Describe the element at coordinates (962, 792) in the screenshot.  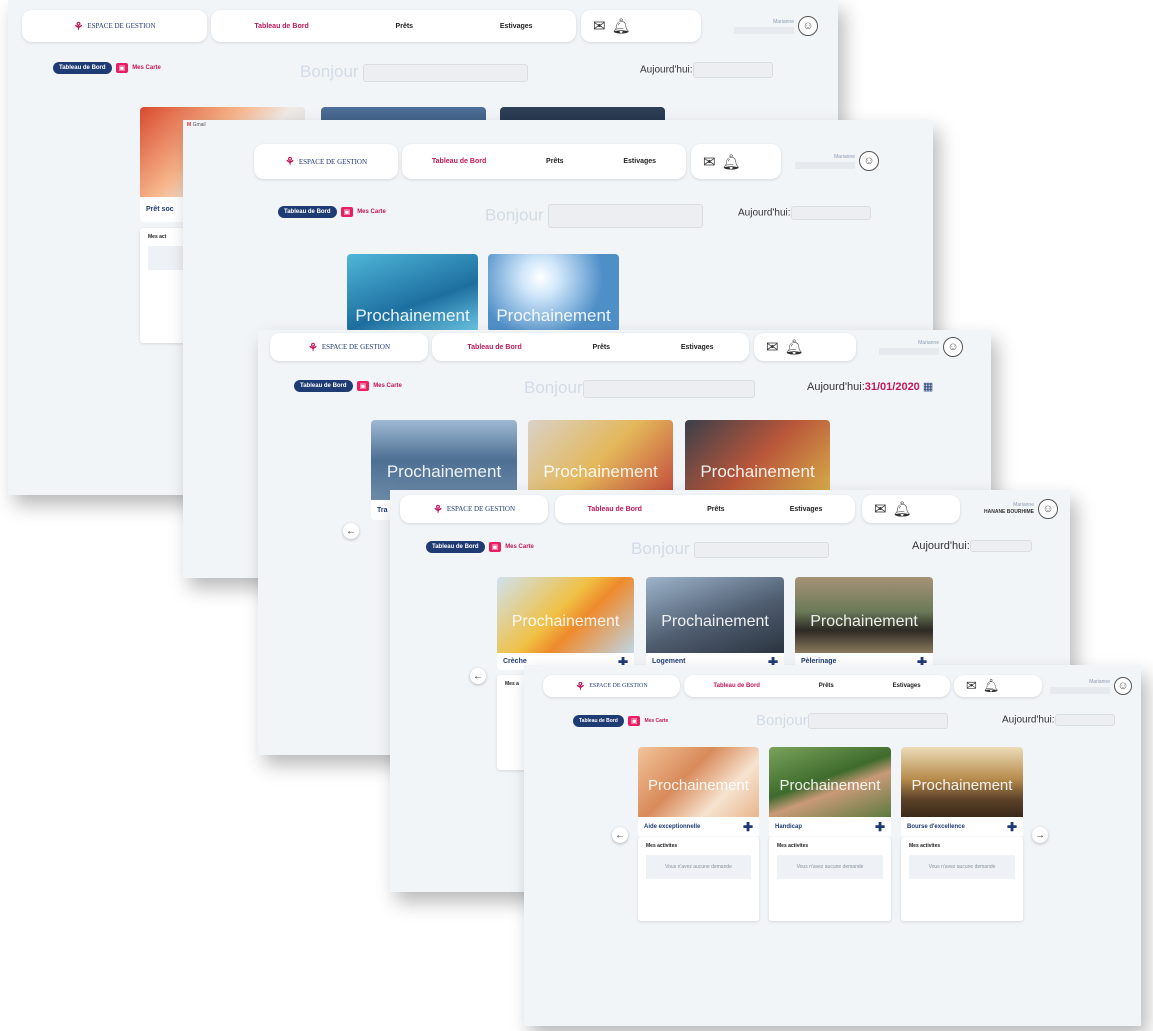
I see `service-tile: Prochainement Bourse d'excellence ✚` at that location.